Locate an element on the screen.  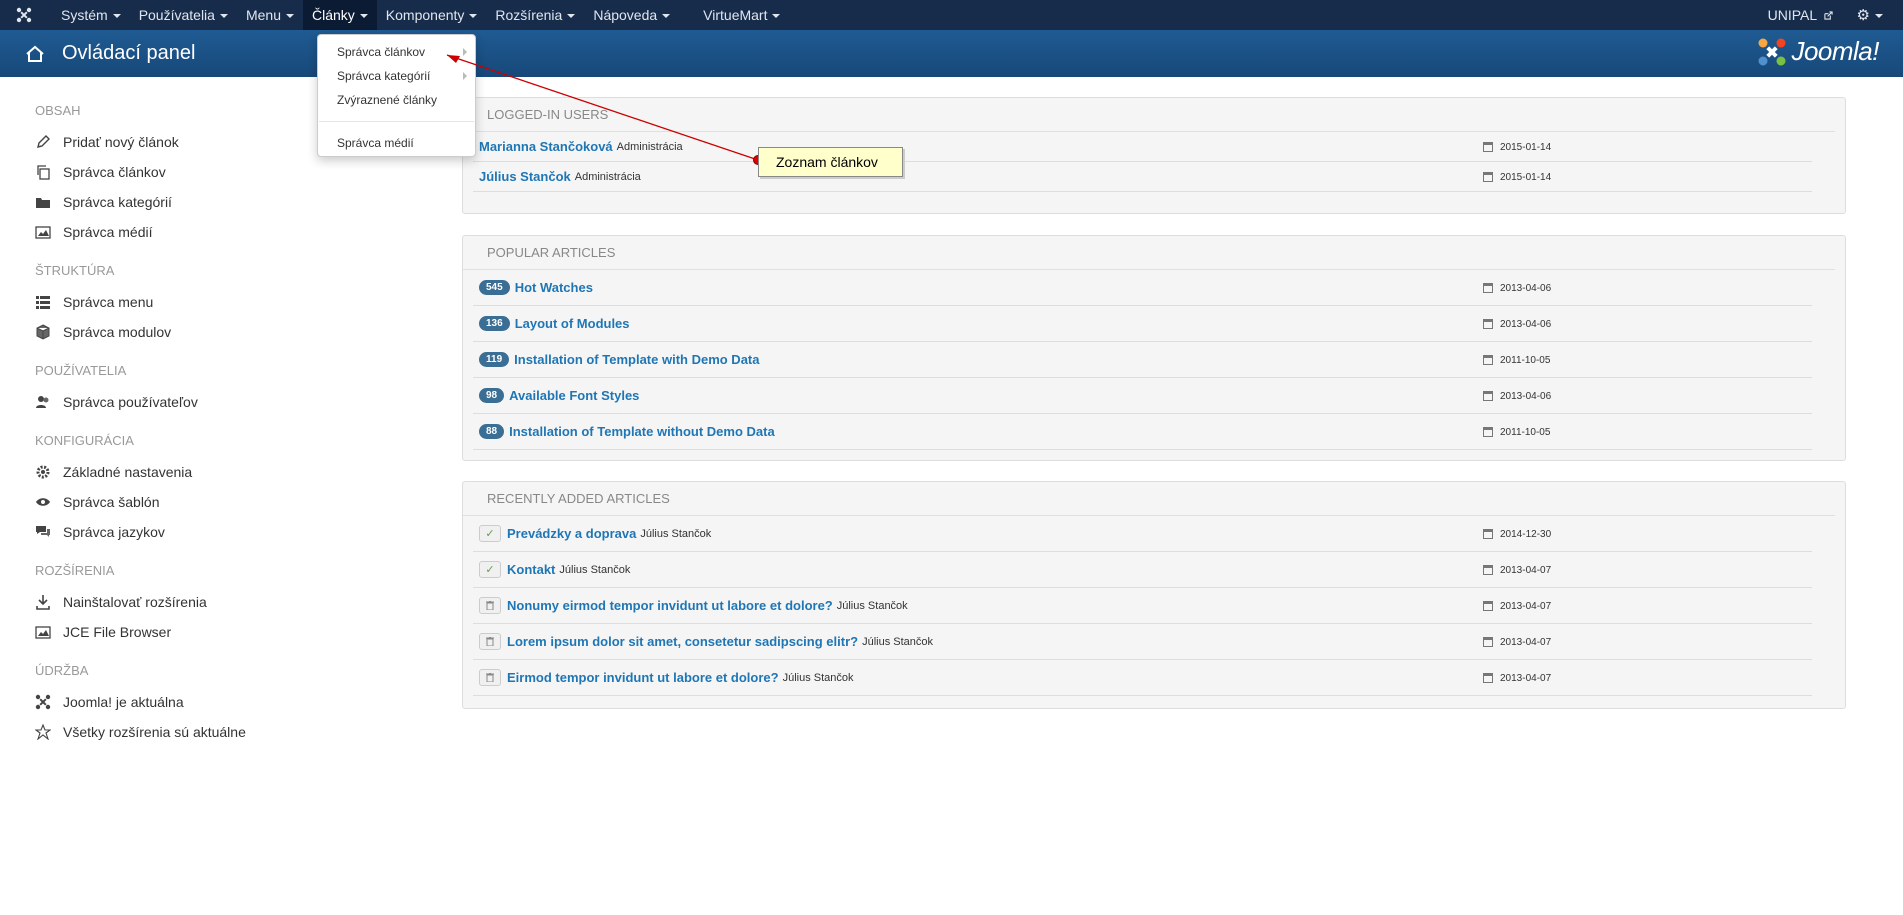
article-link: Hot Watches is located at coordinates (554, 287).